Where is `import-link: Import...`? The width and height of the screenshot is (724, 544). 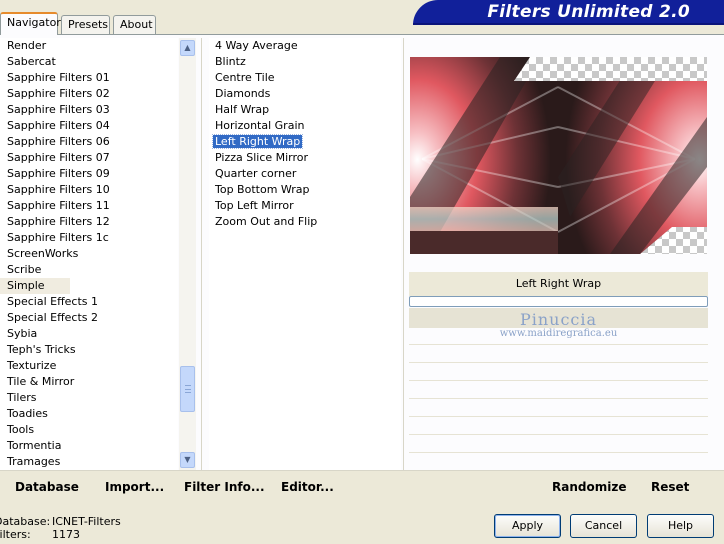 import-link: Import... is located at coordinates (134, 487).